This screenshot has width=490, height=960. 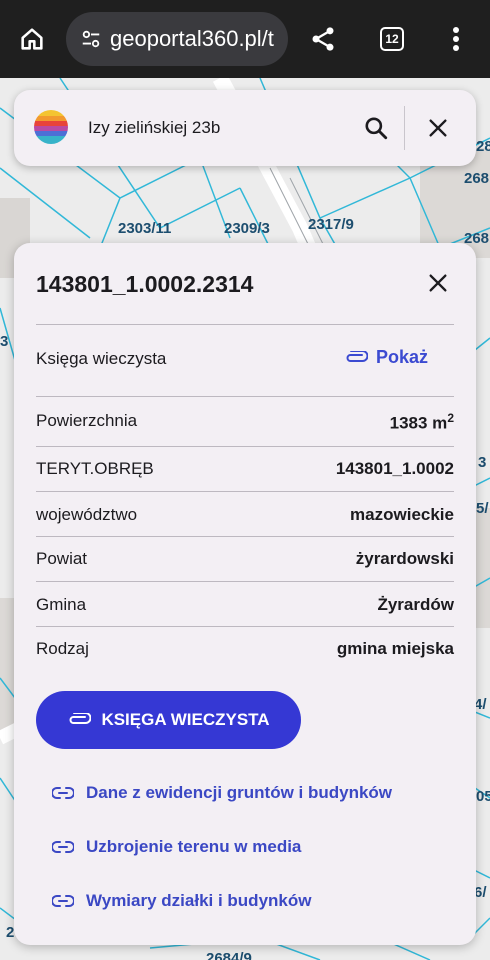 I want to click on map-parcel-label: 2309/3, so click(x=247, y=228).